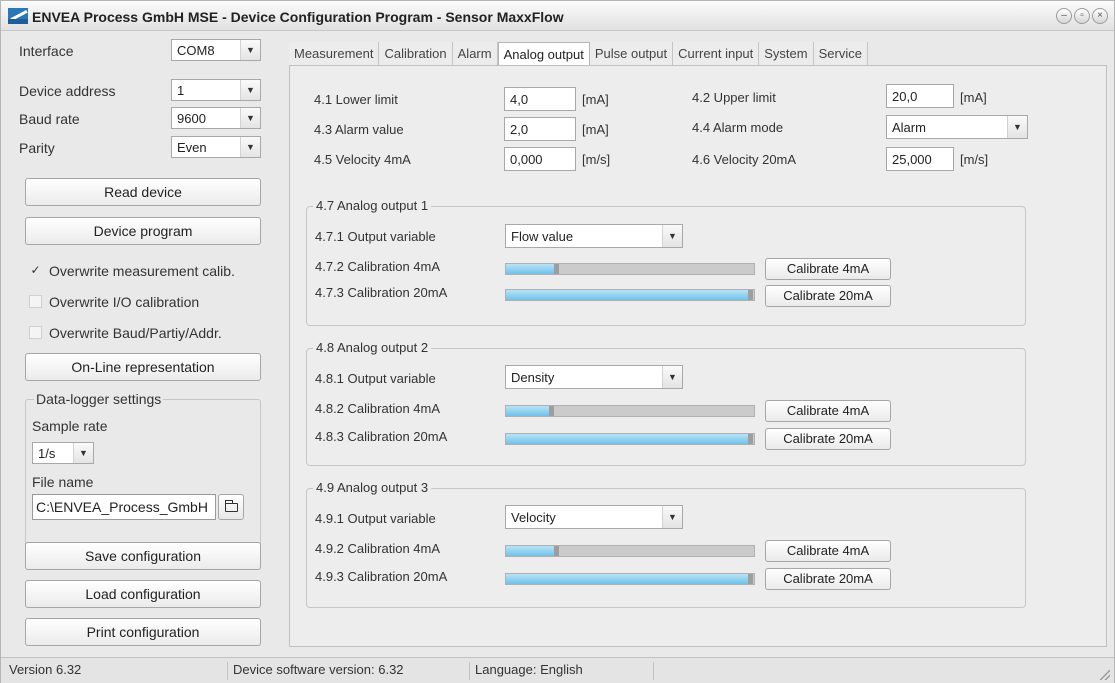 The image size is (1115, 683). What do you see at coordinates (181, 90) in the screenshot?
I see `device-address-value: 1` at bounding box center [181, 90].